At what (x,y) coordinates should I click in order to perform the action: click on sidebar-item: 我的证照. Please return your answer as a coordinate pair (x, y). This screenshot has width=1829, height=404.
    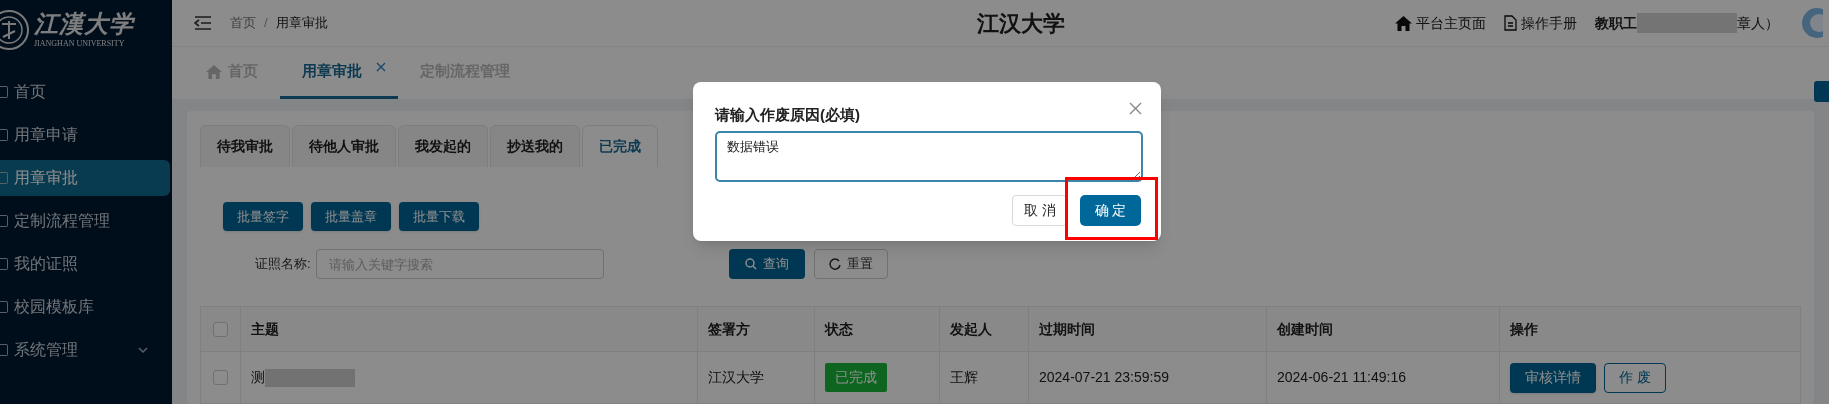
    Looking at the image, I should click on (85, 264).